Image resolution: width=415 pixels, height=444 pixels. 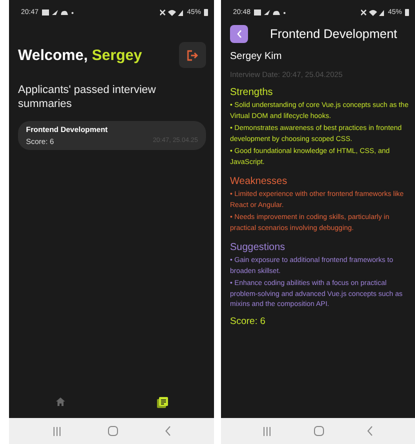 What do you see at coordinates (60, 401) in the screenshot?
I see `home-icon` at bounding box center [60, 401].